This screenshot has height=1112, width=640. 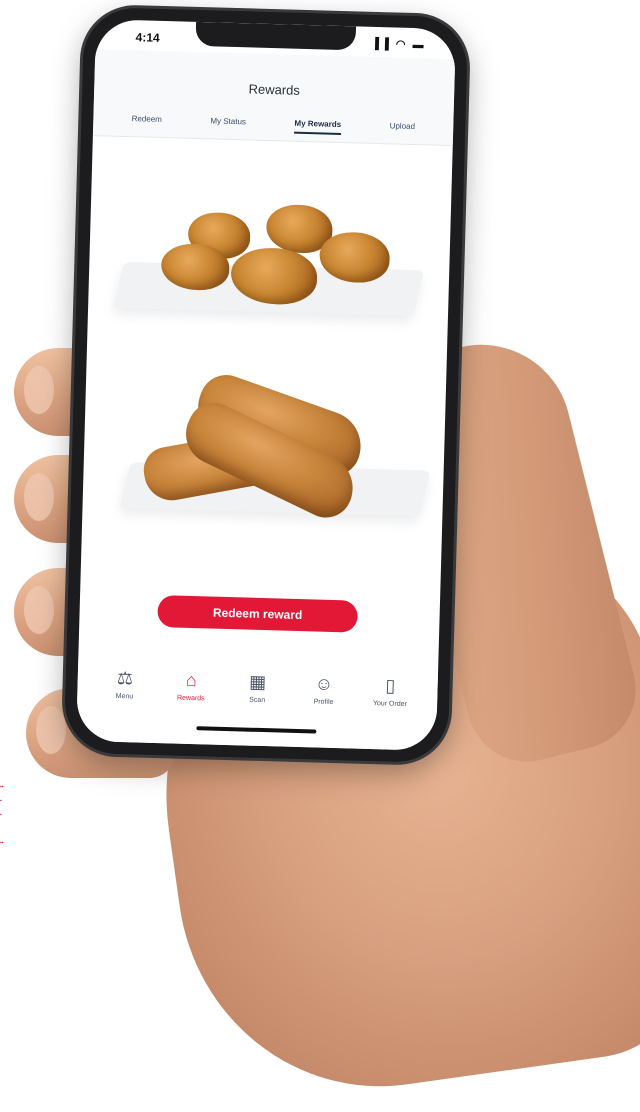 I want to click on nav-item-your-order: ▯ Your Order, so click(x=390, y=690).